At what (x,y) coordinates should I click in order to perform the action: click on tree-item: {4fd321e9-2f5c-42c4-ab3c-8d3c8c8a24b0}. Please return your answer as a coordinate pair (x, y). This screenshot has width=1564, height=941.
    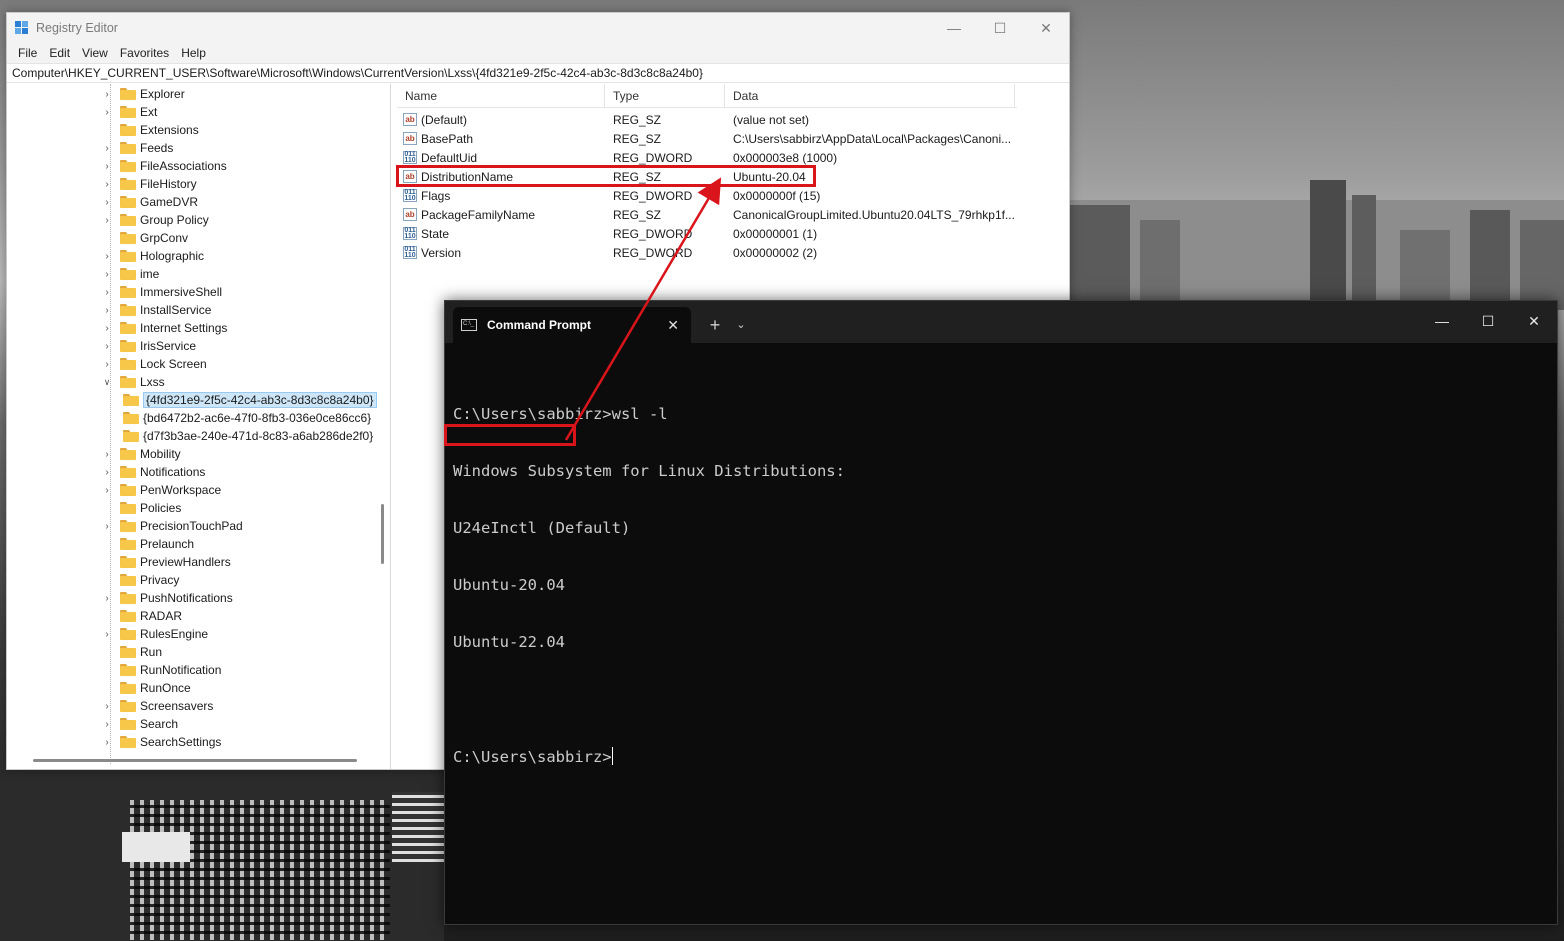
    Looking at the image, I should click on (250, 400).